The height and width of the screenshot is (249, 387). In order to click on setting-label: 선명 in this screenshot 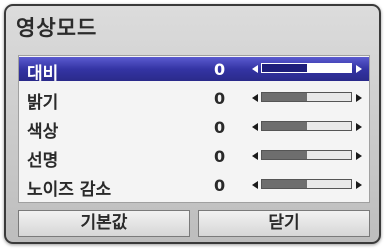, I will do `click(43, 161)`.